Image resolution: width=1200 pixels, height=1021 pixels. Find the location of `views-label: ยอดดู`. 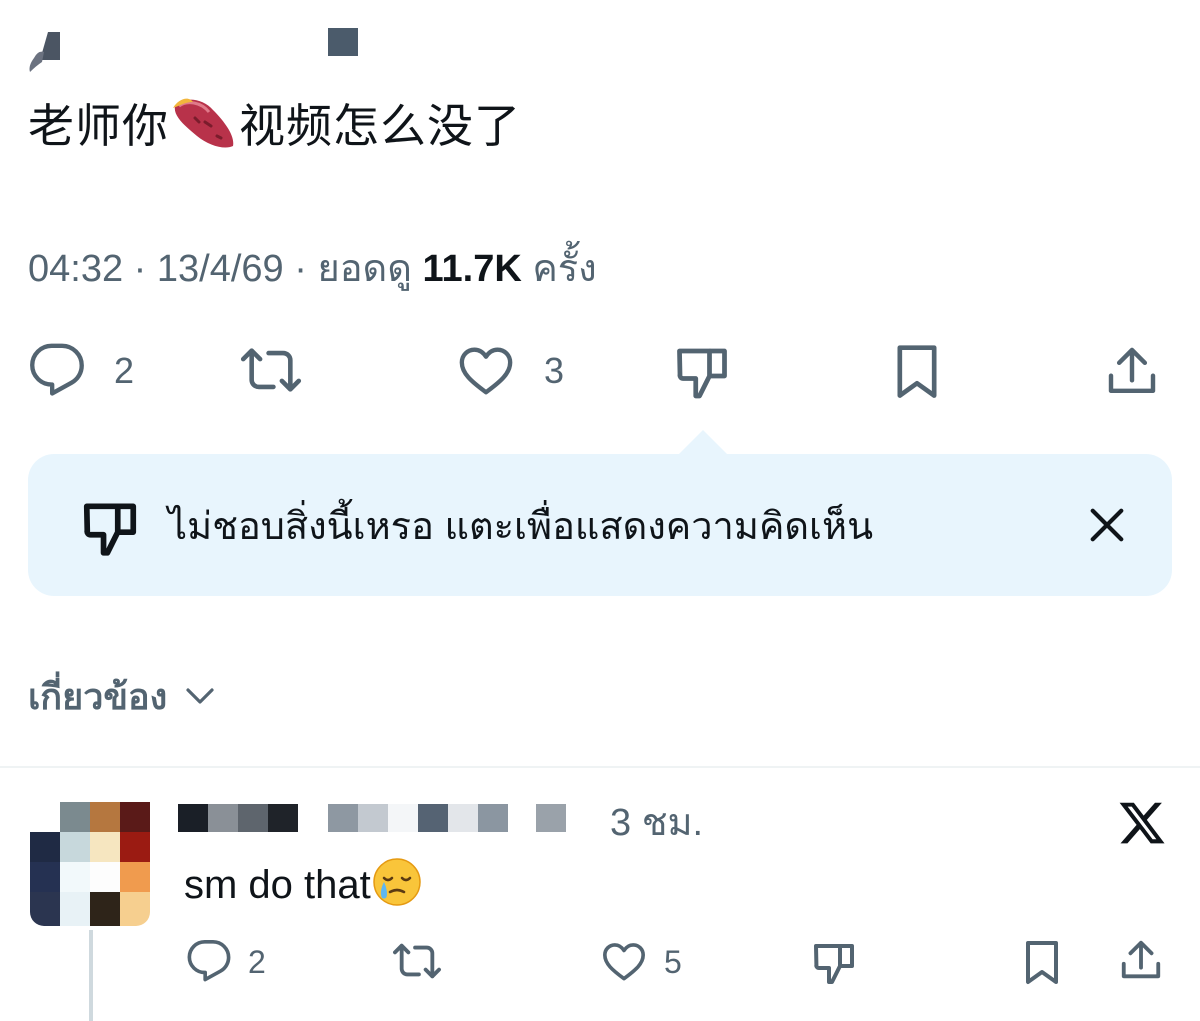

views-label: ยอดดู is located at coordinates (364, 269).